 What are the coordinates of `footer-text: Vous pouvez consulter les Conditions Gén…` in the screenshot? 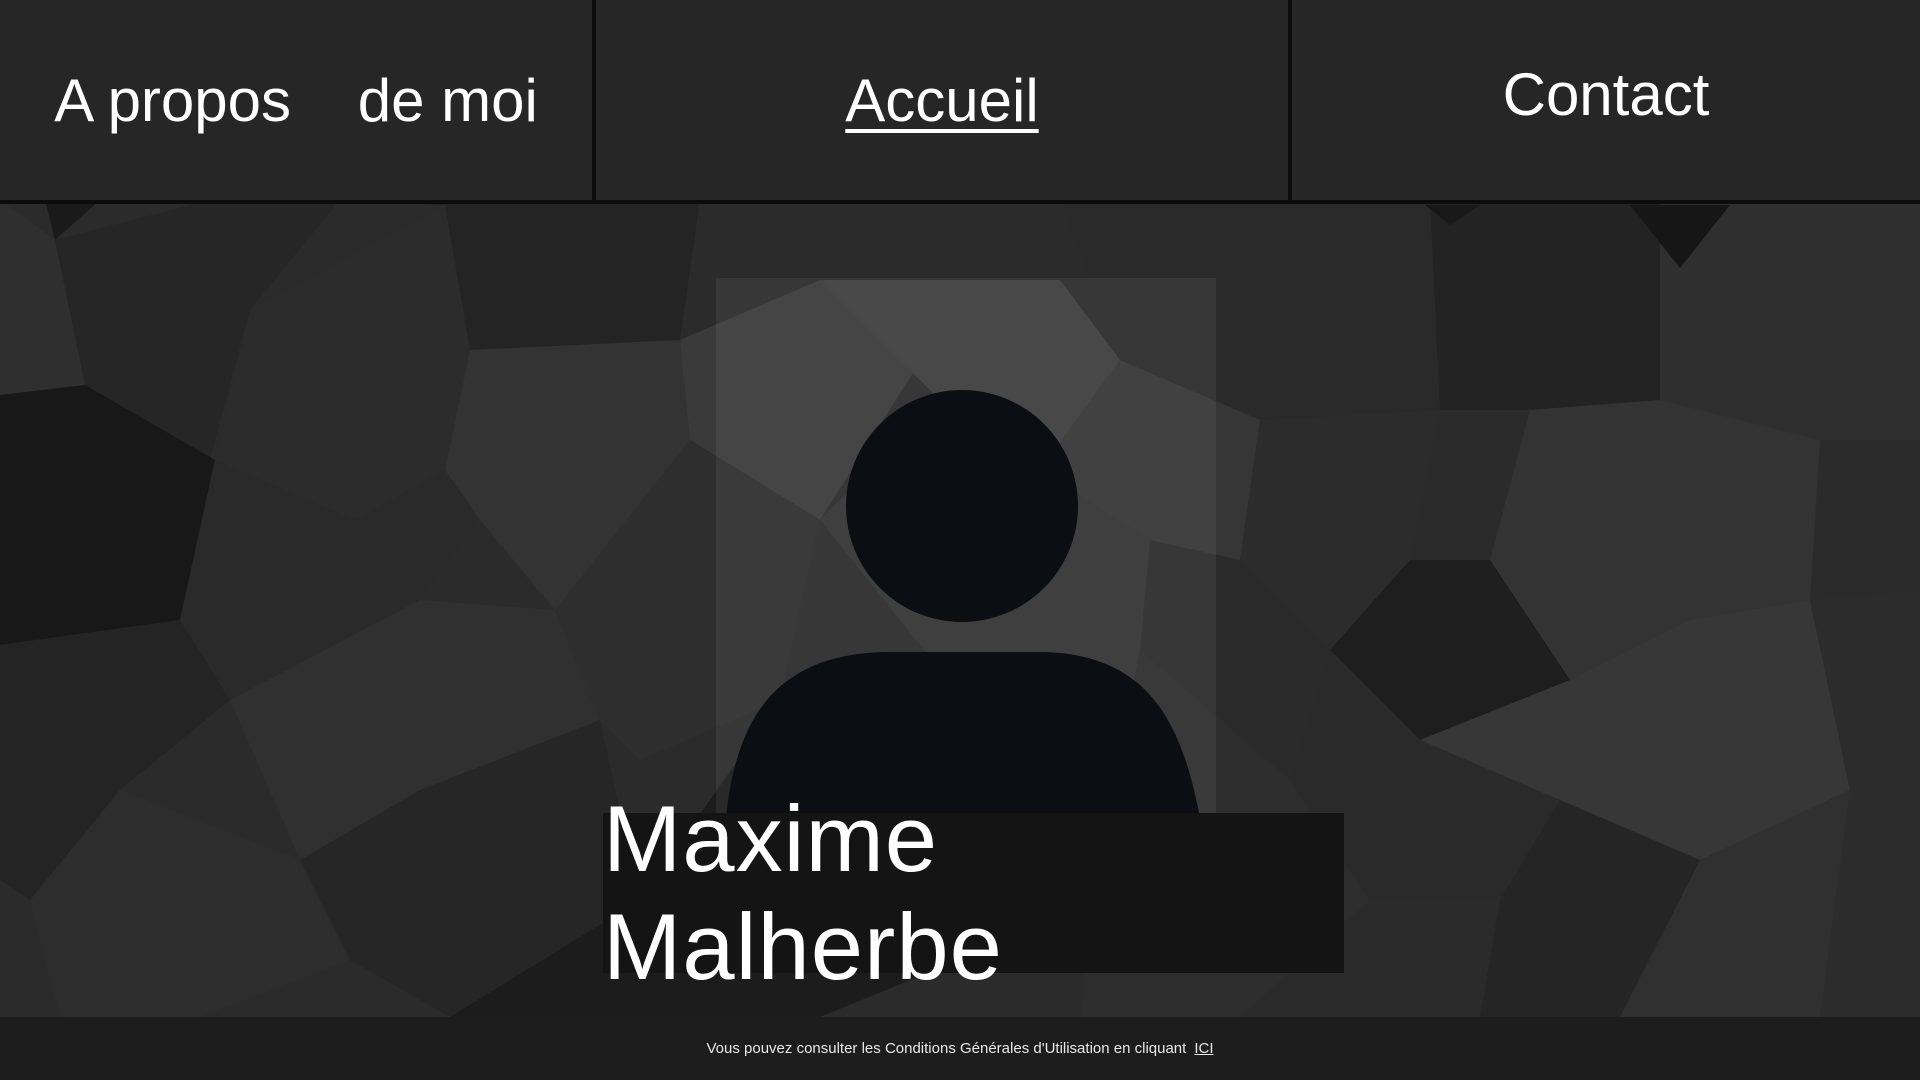 It's located at (946, 1048).